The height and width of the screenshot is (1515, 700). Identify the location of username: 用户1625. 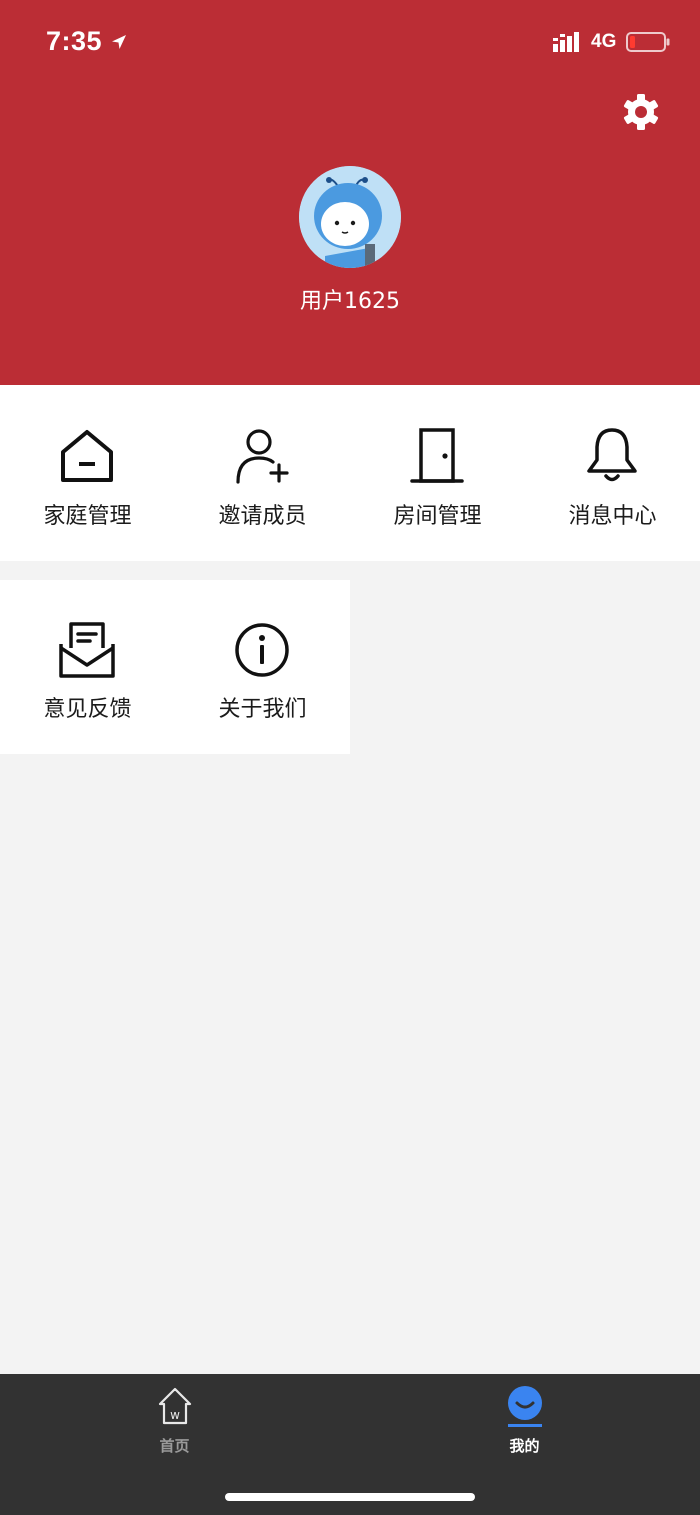
(350, 301).